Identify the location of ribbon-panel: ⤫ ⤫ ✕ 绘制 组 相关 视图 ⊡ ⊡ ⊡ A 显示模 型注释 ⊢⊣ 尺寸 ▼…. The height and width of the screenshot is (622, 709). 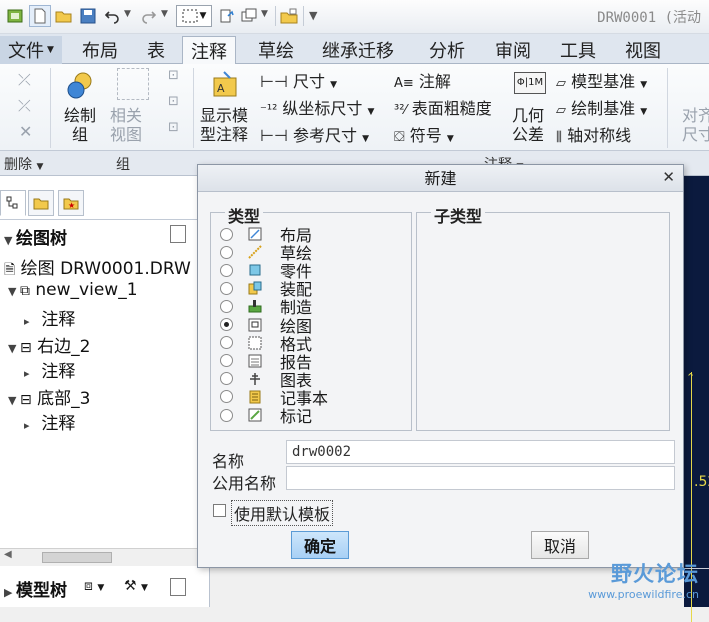
(354, 107).